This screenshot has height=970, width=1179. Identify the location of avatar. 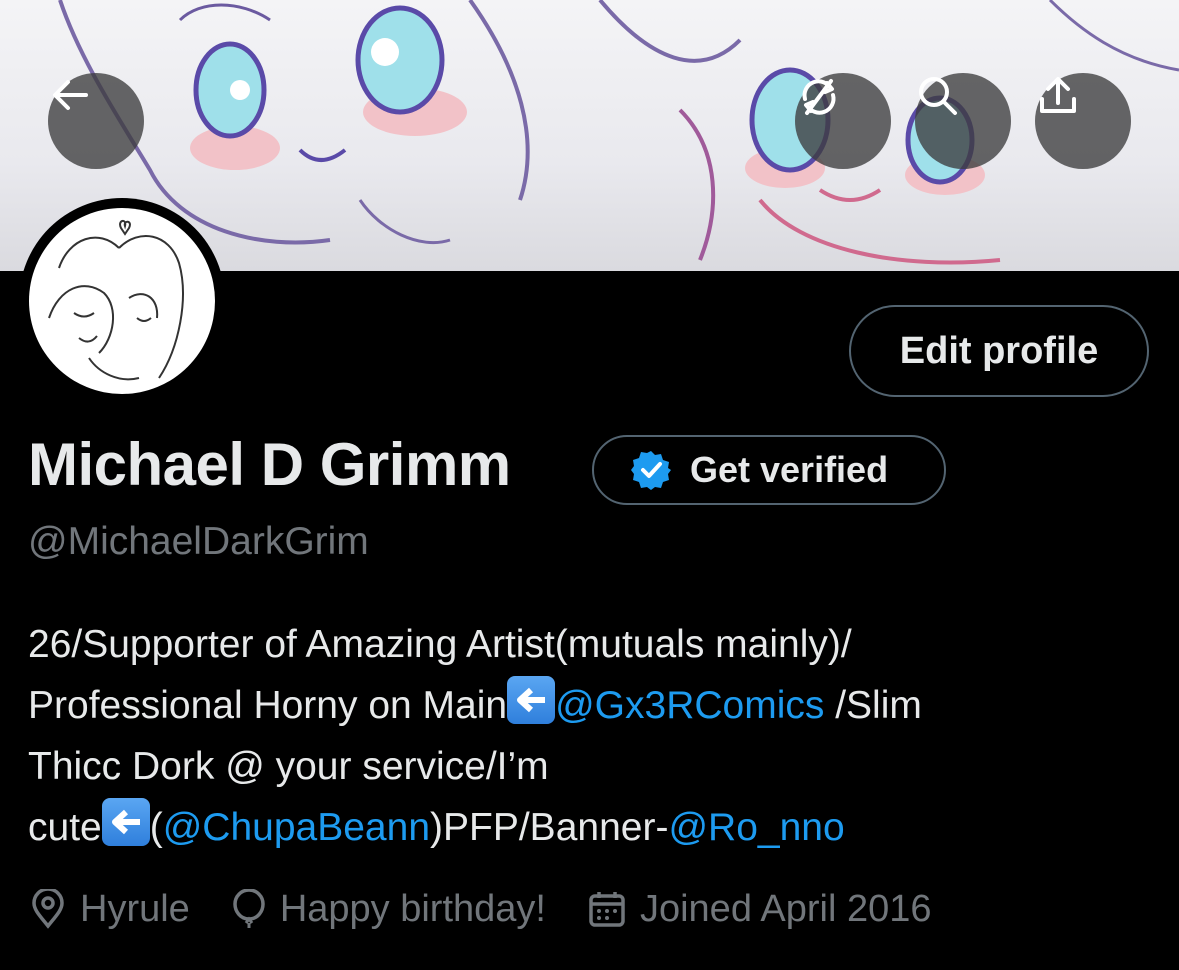
(122, 301).